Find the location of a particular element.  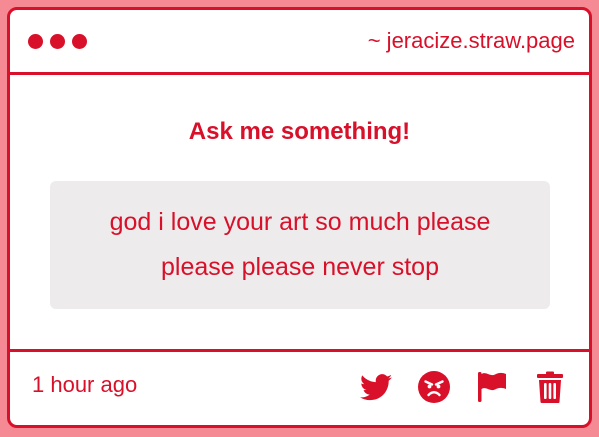

window-dots is located at coordinates (57, 41).